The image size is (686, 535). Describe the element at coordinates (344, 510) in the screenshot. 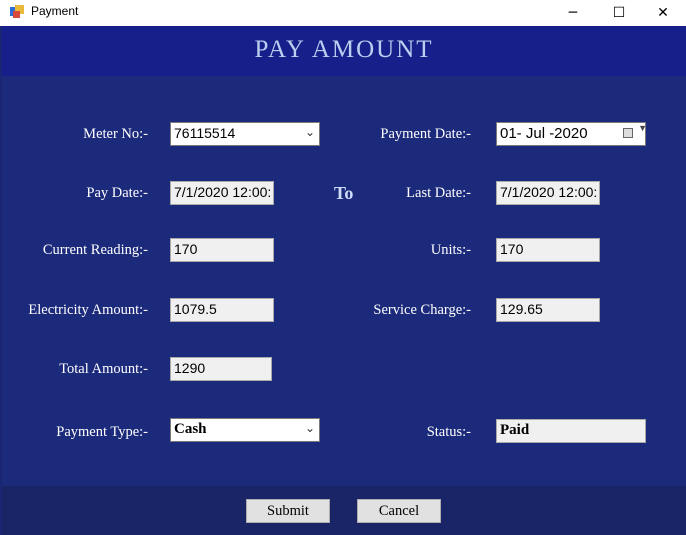

I see `footer-bar` at that location.